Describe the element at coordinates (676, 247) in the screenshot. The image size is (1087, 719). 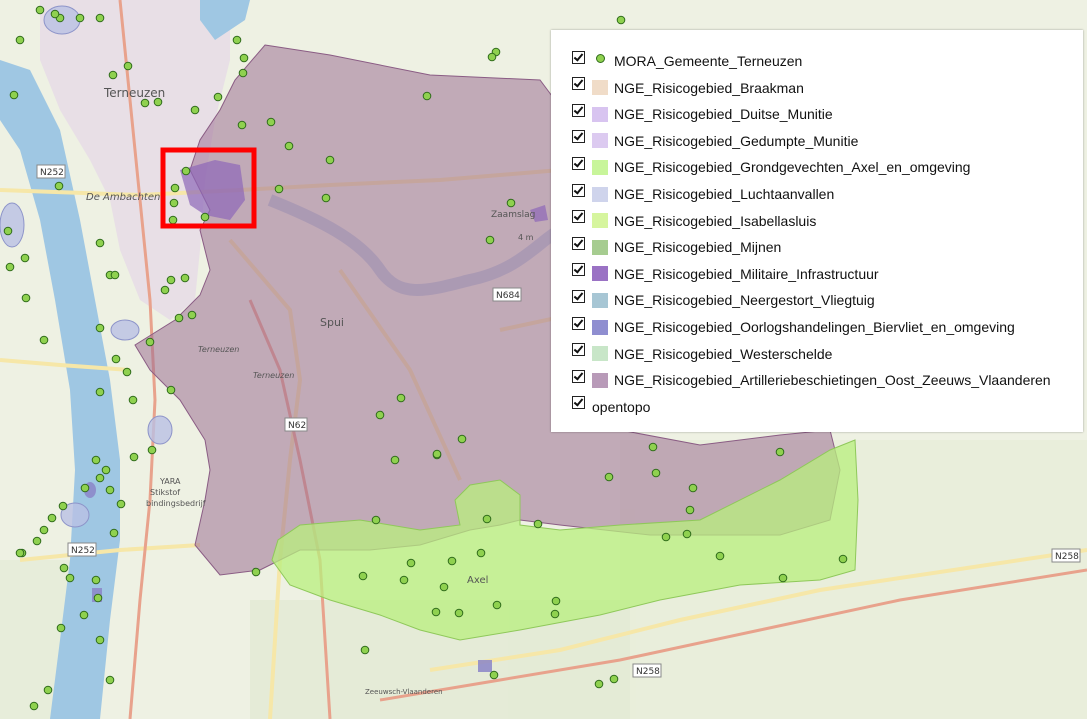
I see `legend-item: NGE_Risicogebied_Mijnen` at that location.